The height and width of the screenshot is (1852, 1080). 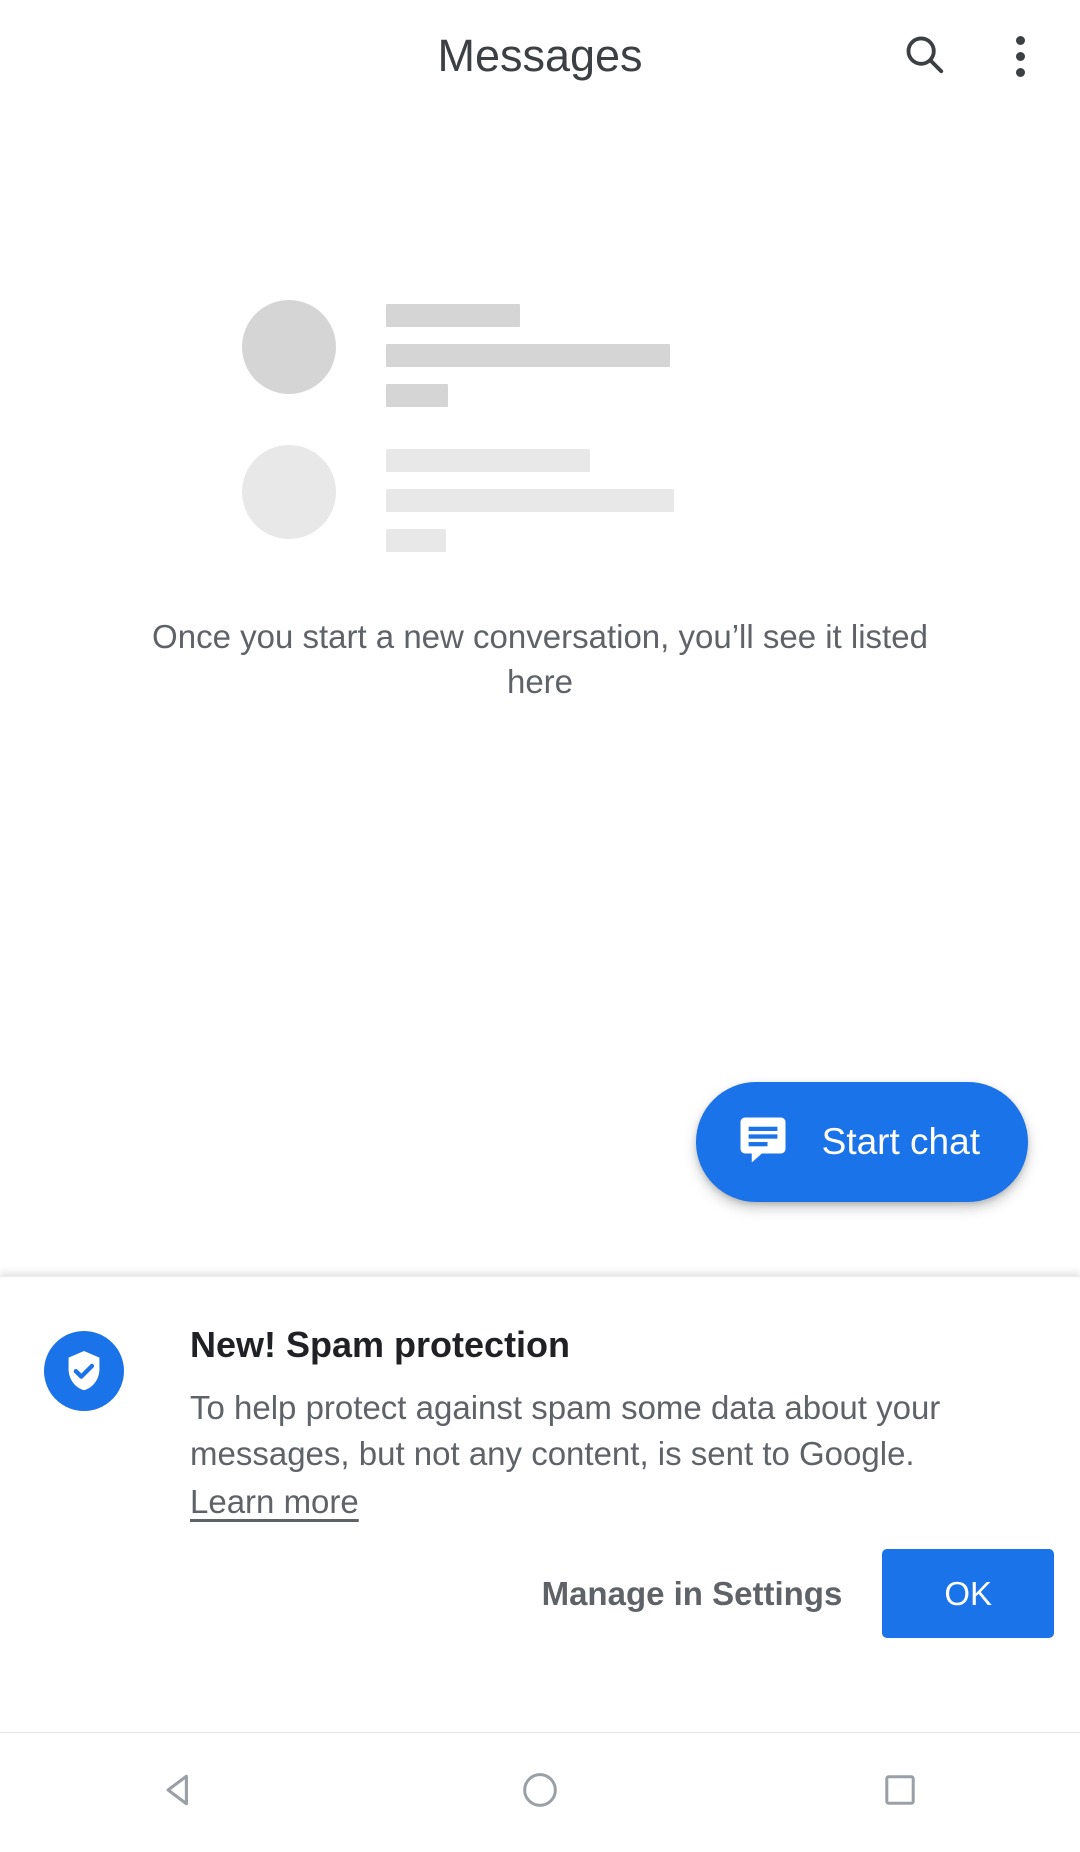 I want to click on search-icon, so click(x=924, y=56).